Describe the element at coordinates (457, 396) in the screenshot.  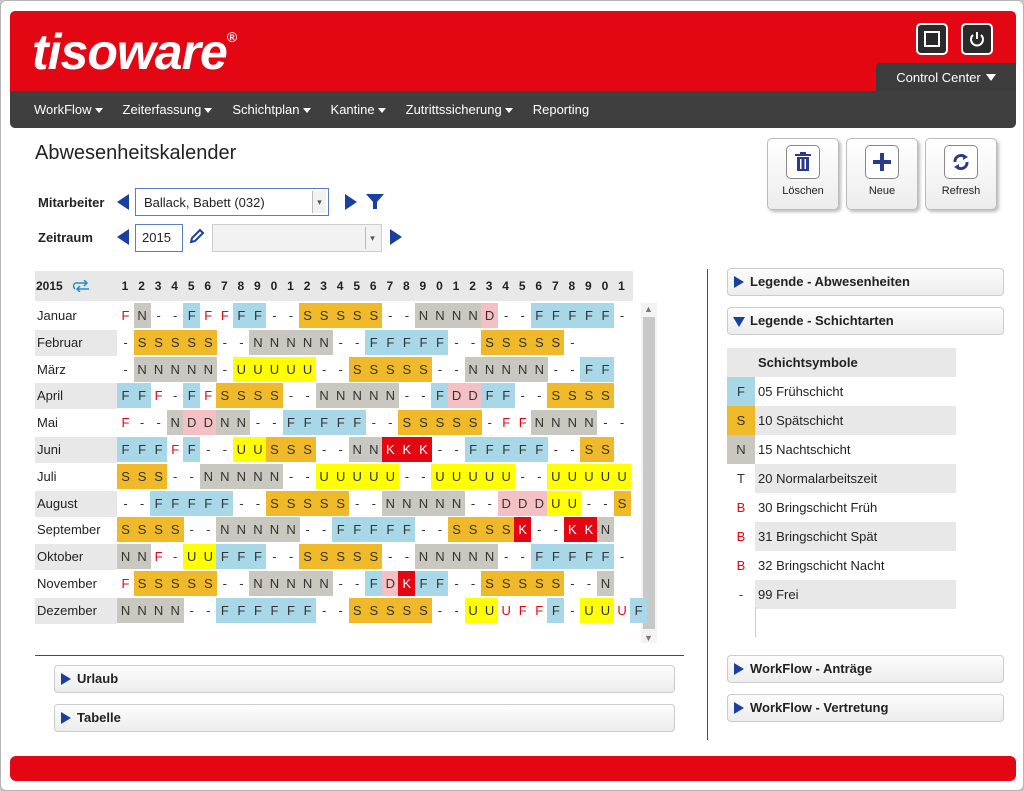
I see `calendar-day-cell: D` at that location.